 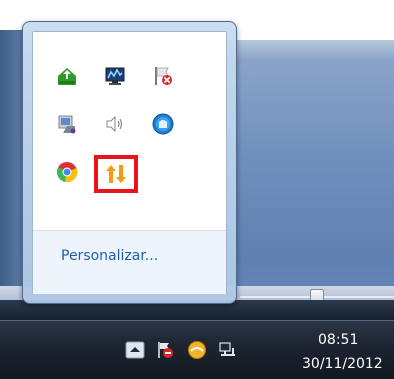 What do you see at coordinates (115, 124) in the screenshot?
I see `volume-speaker-icon` at bounding box center [115, 124].